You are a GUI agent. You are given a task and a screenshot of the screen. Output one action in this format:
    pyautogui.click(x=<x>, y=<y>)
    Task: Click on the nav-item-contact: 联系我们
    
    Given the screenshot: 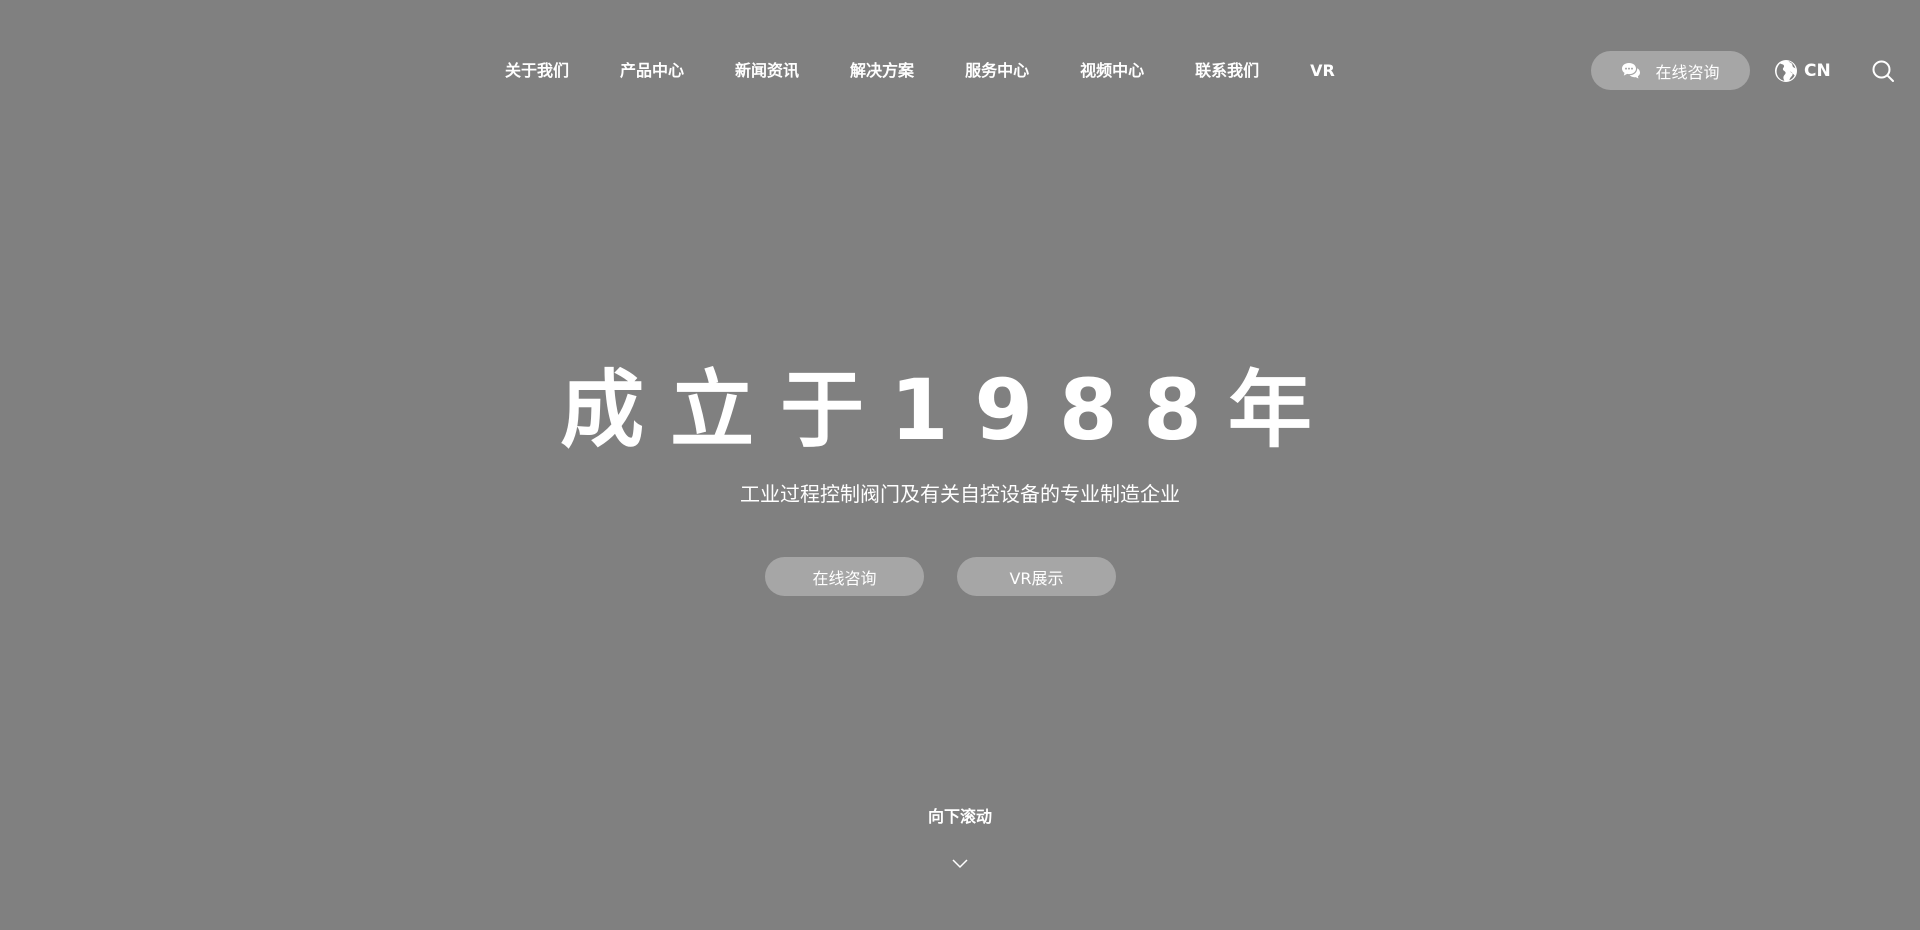 What is the action you would take?
    pyautogui.click(x=1227, y=71)
    